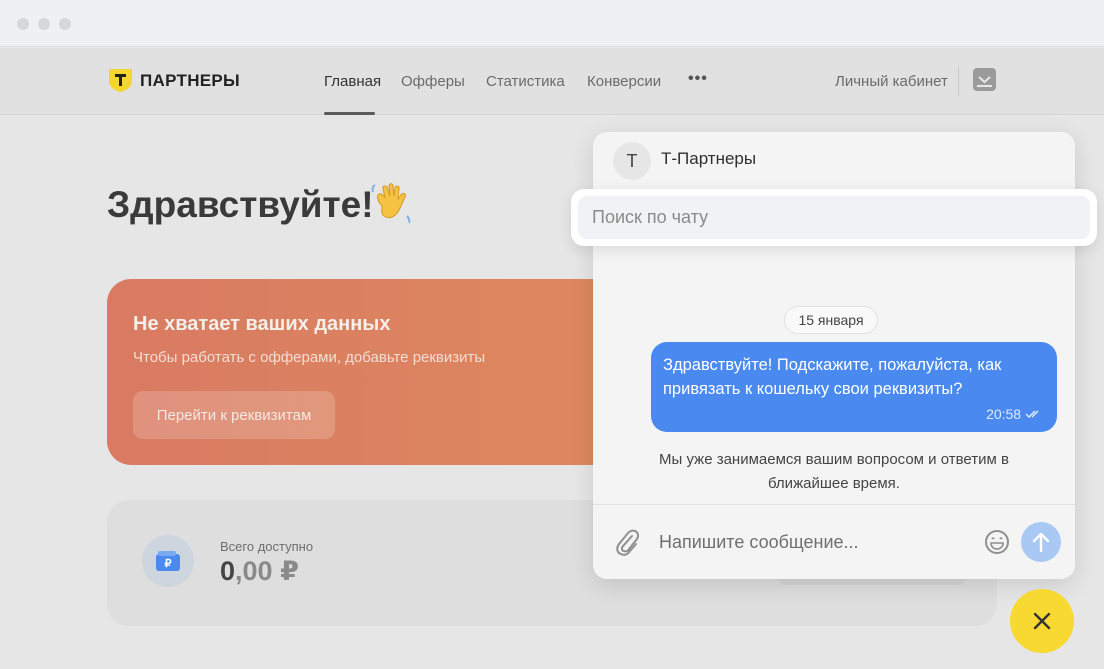  What do you see at coordinates (891, 81) in the screenshot?
I see `nav-item-cabinet: Личный кабинет` at bounding box center [891, 81].